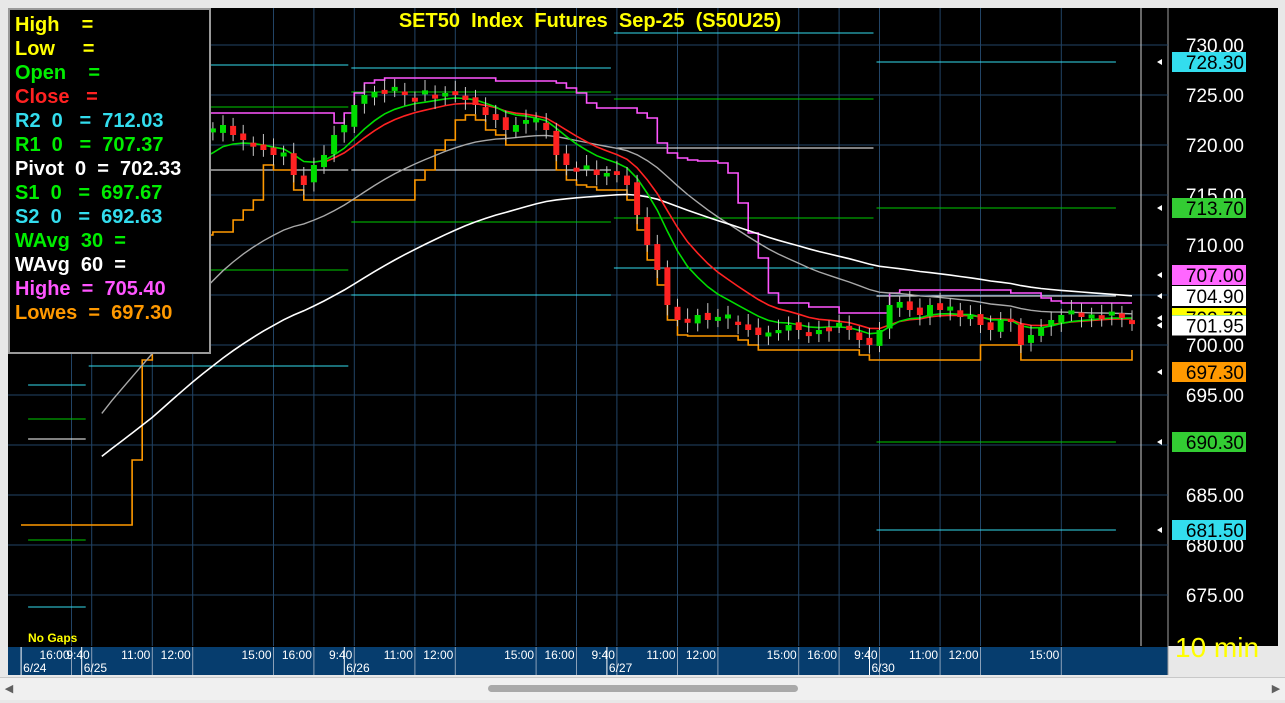 This screenshot has height=703, width=1285. I want to click on data-window-row: Open =, so click(58, 73).